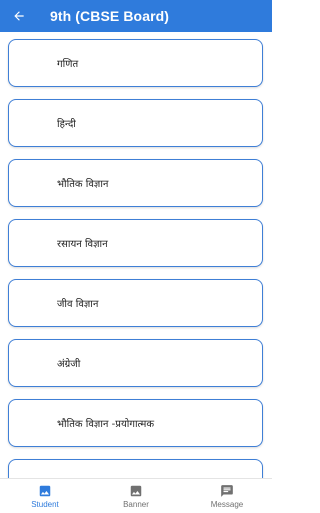  What do you see at coordinates (78, 304) in the screenshot?
I see `subject-label: जीव विज्ञान` at bounding box center [78, 304].